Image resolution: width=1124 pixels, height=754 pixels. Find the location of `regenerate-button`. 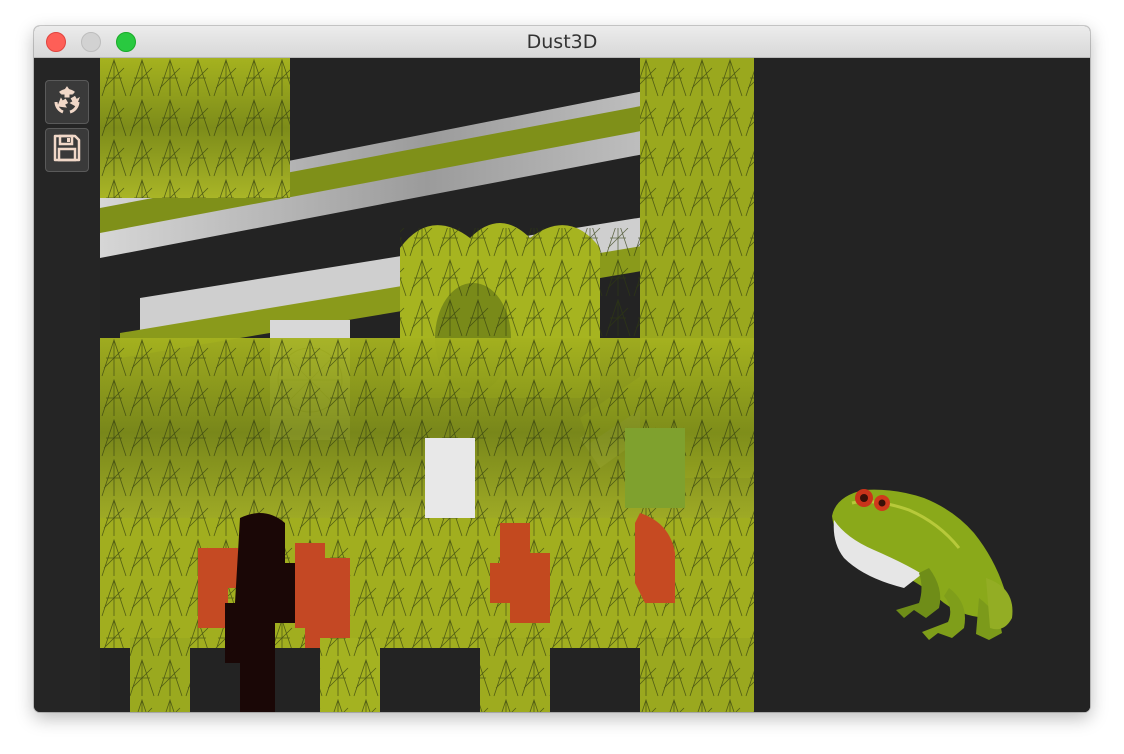

regenerate-button is located at coordinates (67, 102).